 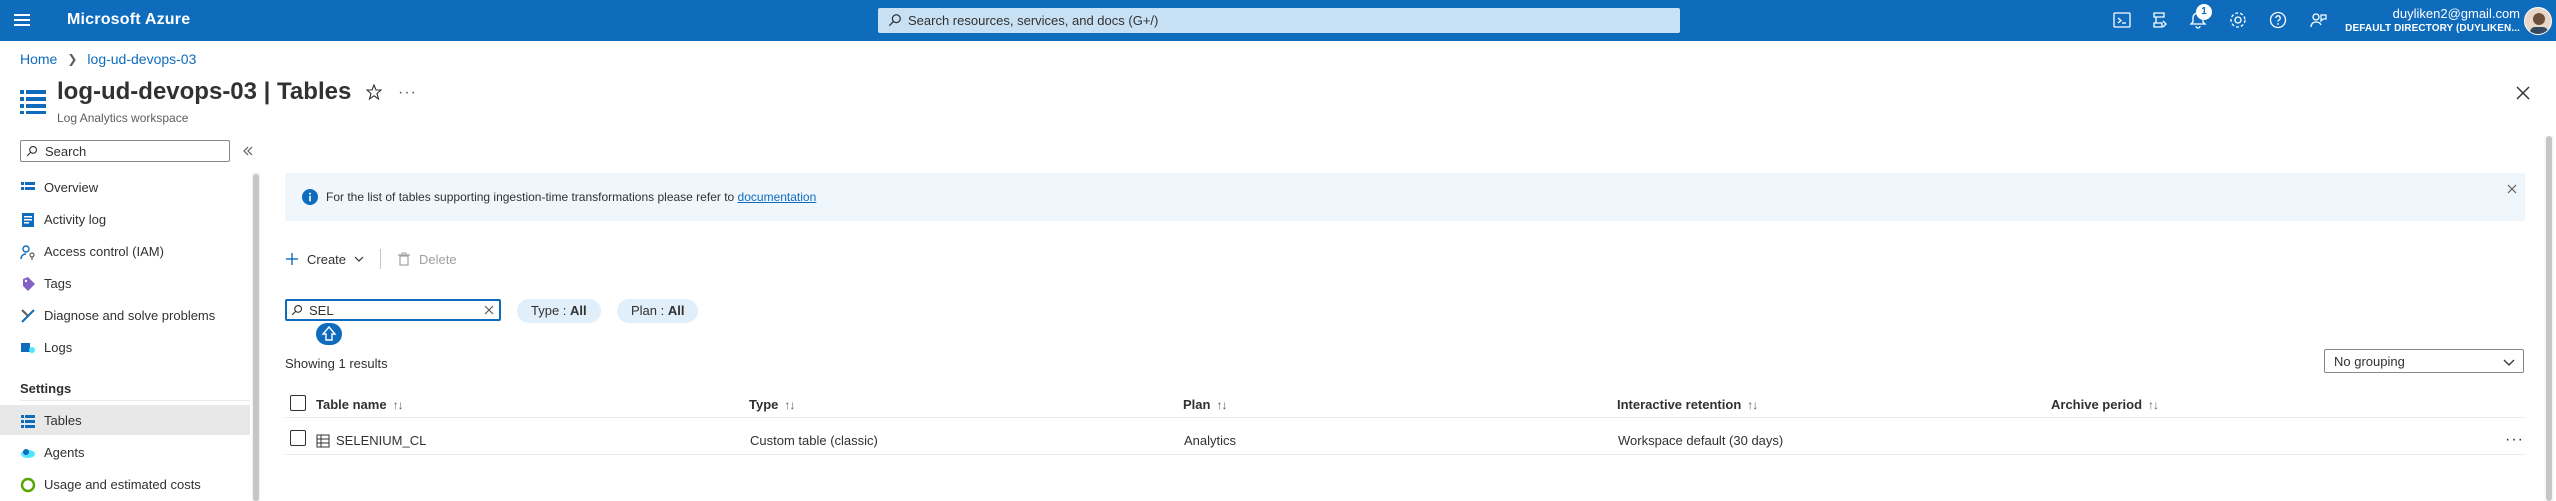 What do you see at coordinates (58, 347) in the screenshot?
I see `sidebar-item-label: Logs` at bounding box center [58, 347].